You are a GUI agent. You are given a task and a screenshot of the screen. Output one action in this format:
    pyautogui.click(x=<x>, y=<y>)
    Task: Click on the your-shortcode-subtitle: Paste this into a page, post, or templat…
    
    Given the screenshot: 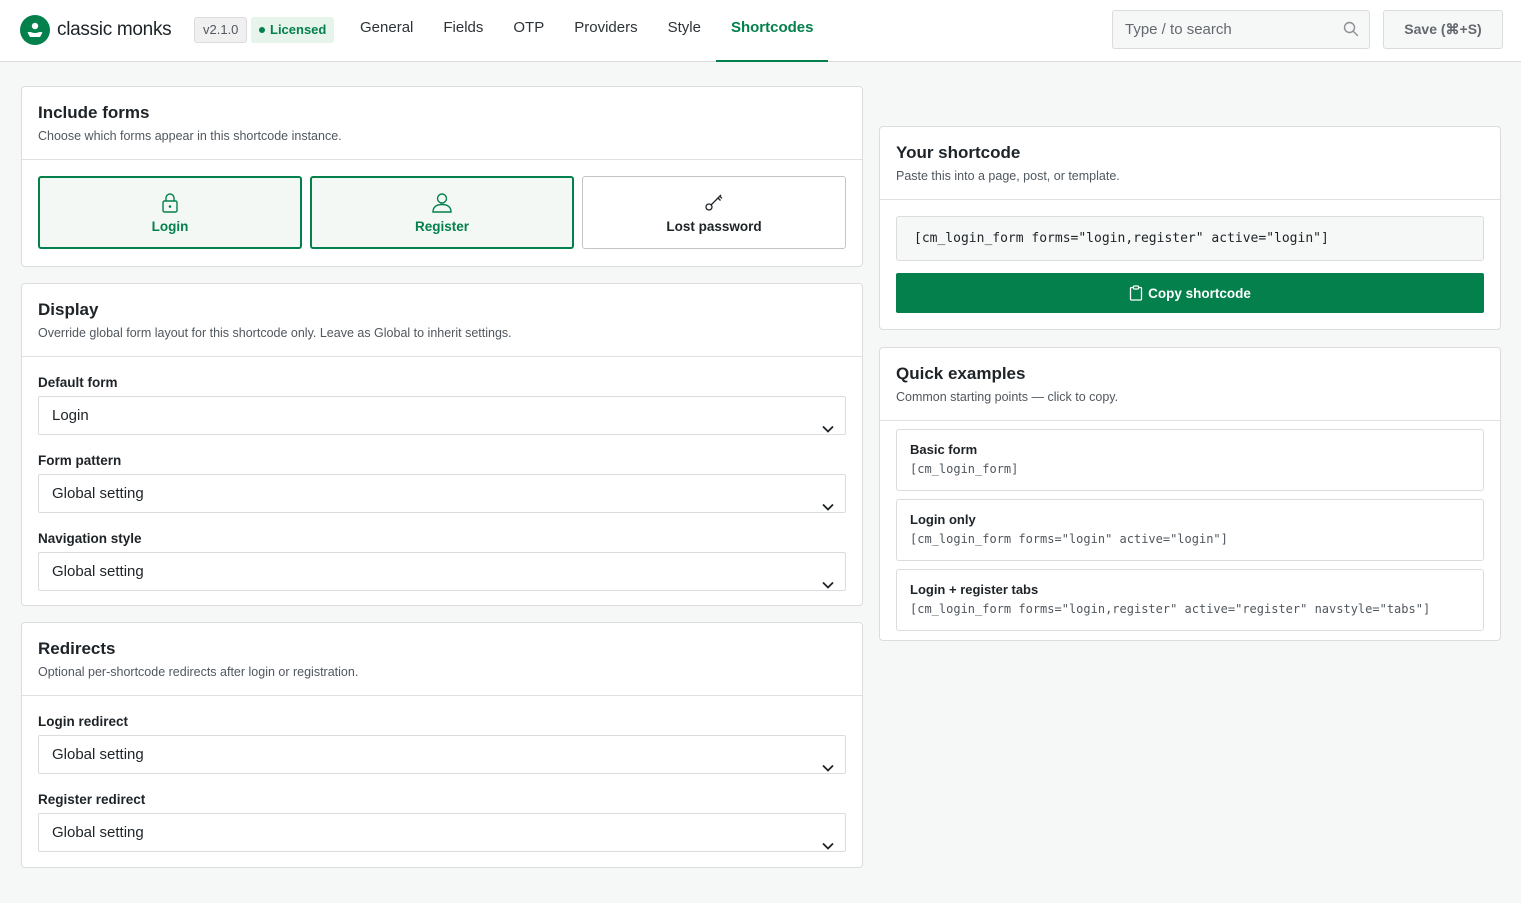 What is the action you would take?
    pyautogui.click(x=1008, y=176)
    